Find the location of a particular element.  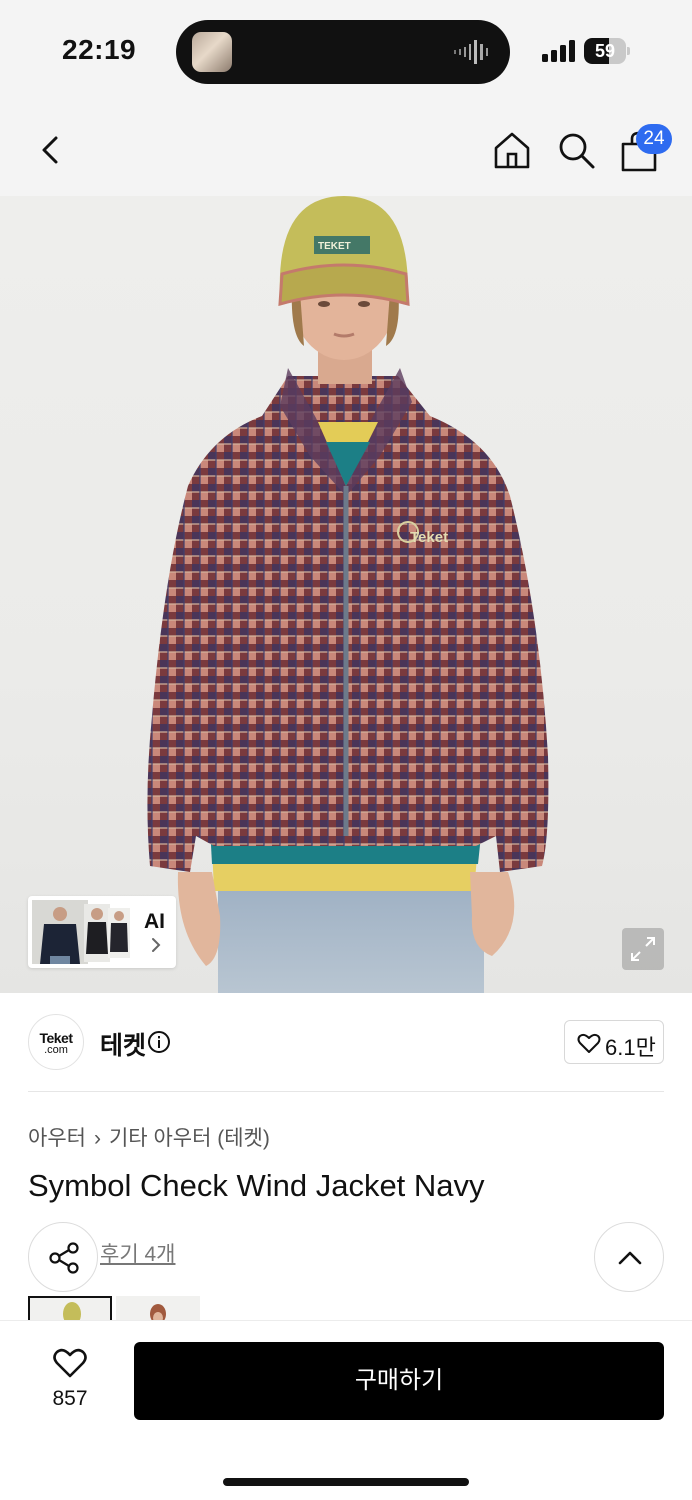

expand-icon is located at coordinates (643, 949).